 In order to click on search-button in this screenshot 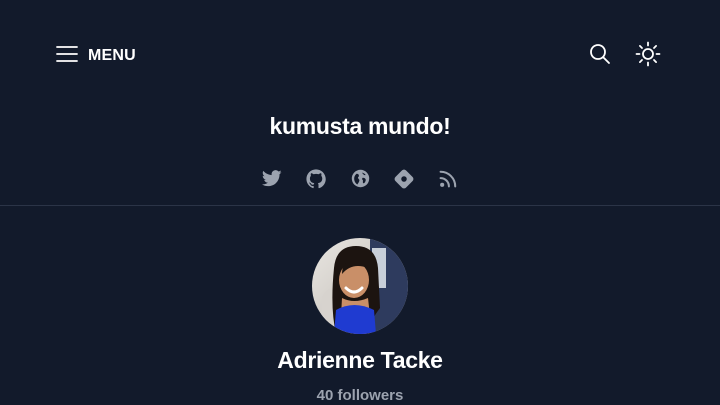, I will do `click(600, 56)`.